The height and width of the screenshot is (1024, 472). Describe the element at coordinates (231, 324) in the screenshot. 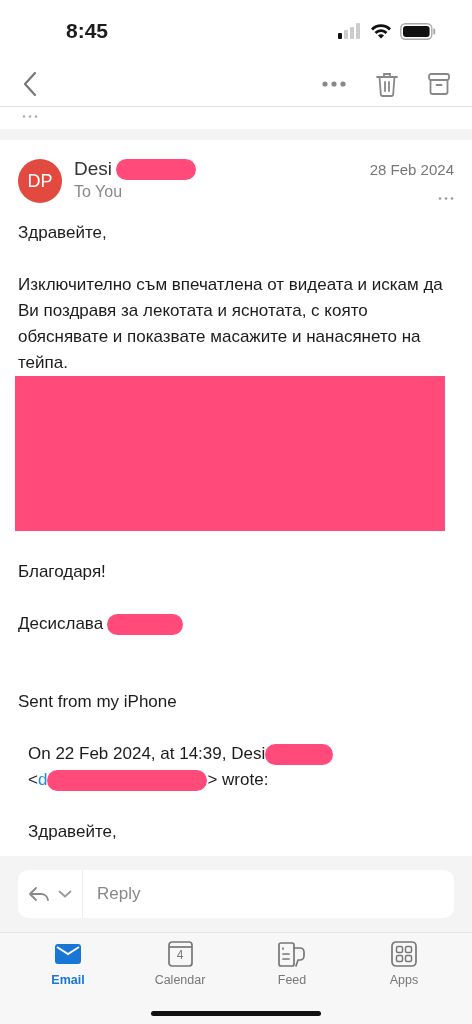

I see `body-paragraph: Изключително съм впечатлена от видеата и искам да Ви поздравя за лекотата и яснотата, с която обяснявате и показвате масажите и нанасянето на тейпа.` at that location.